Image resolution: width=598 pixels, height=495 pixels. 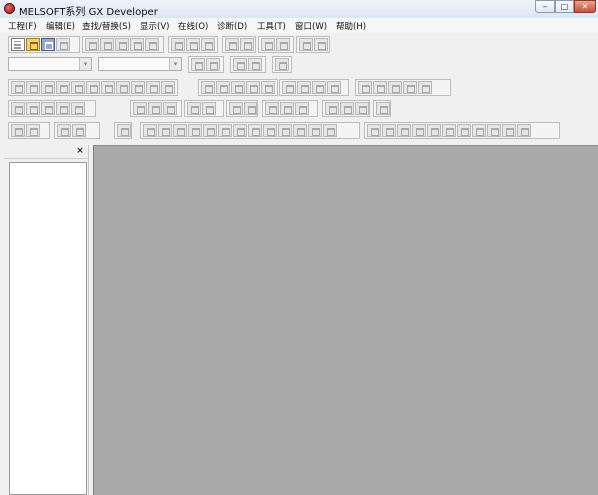 What do you see at coordinates (285, 130) in the screenshot?
I see `sfc-zoom-icon` at bounding box center [285, 130].